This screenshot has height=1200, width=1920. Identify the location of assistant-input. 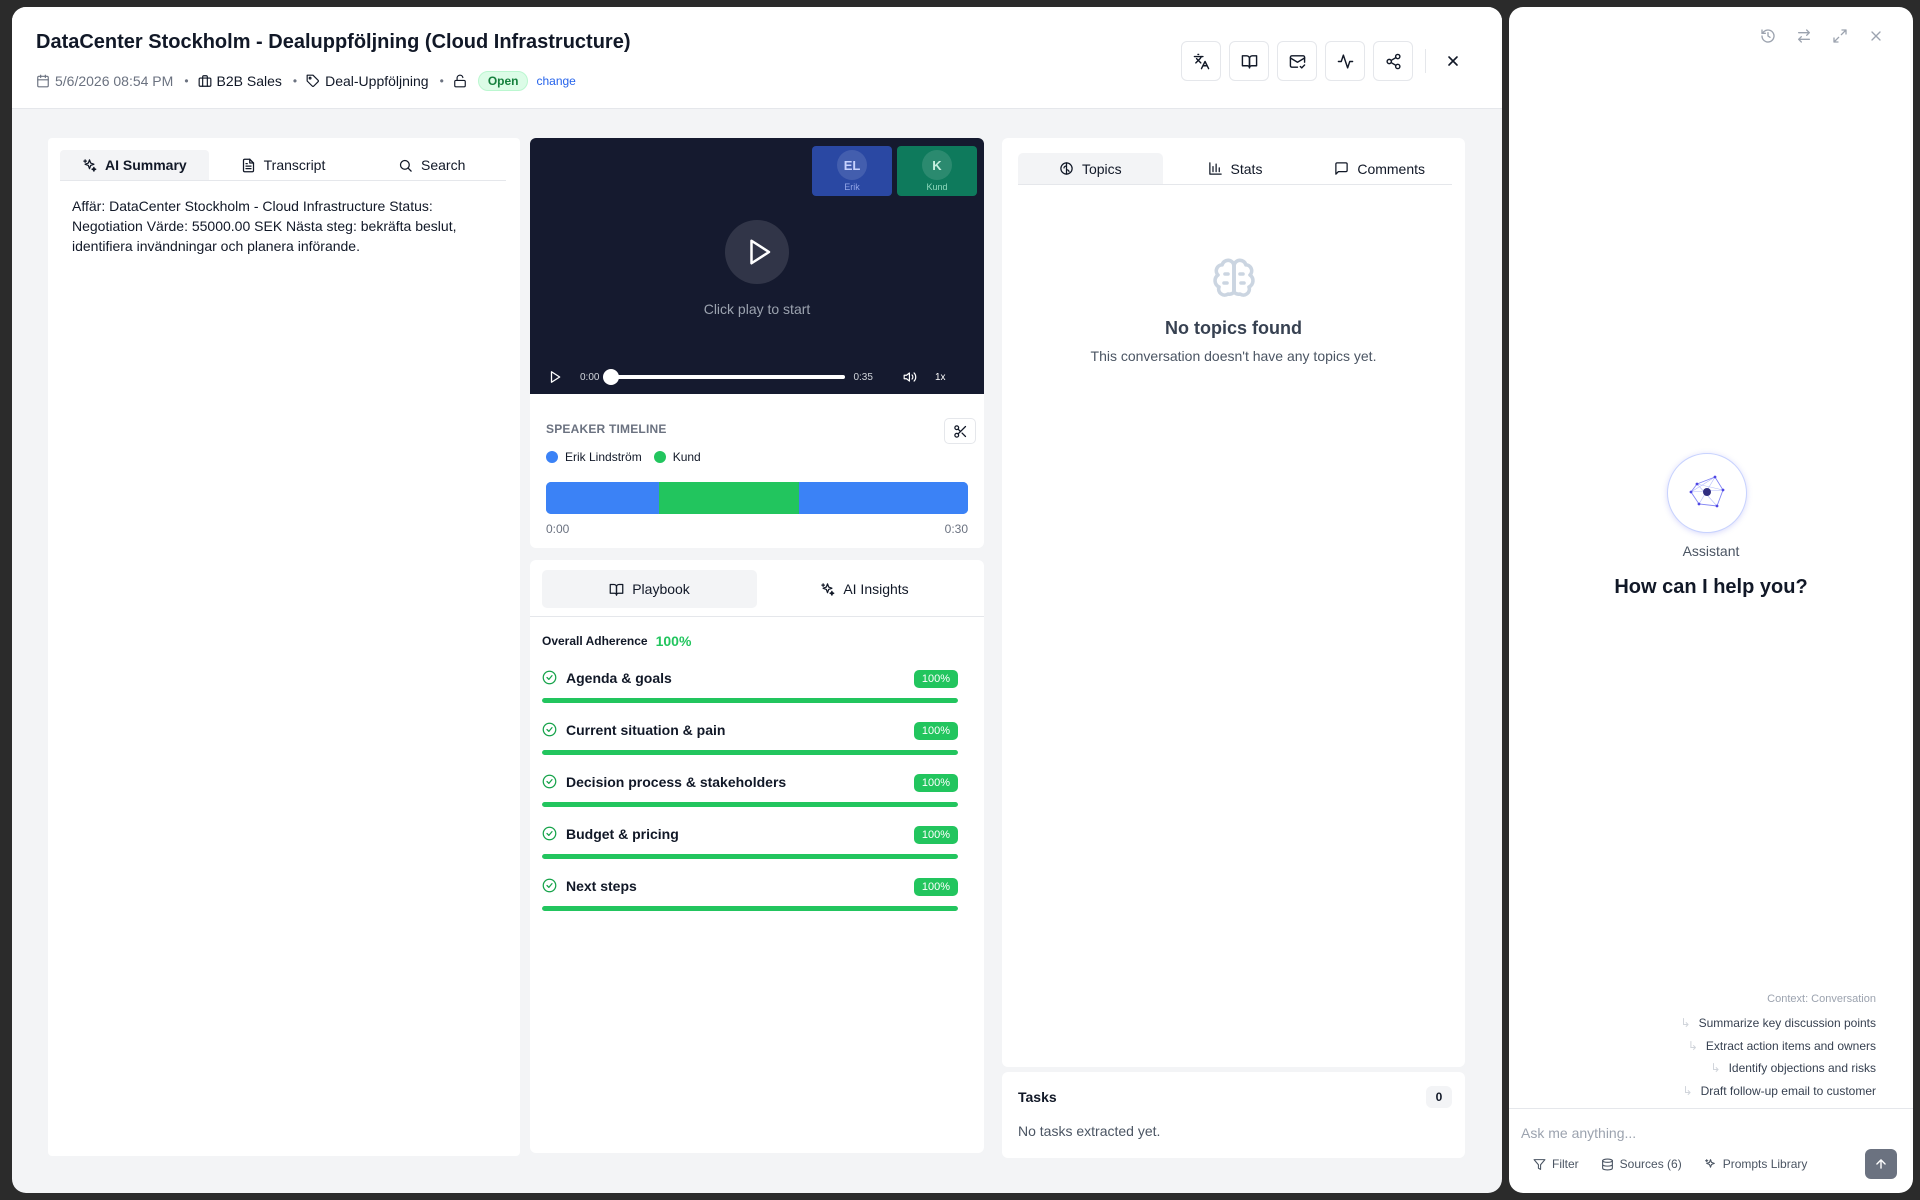
(1701, 1133).